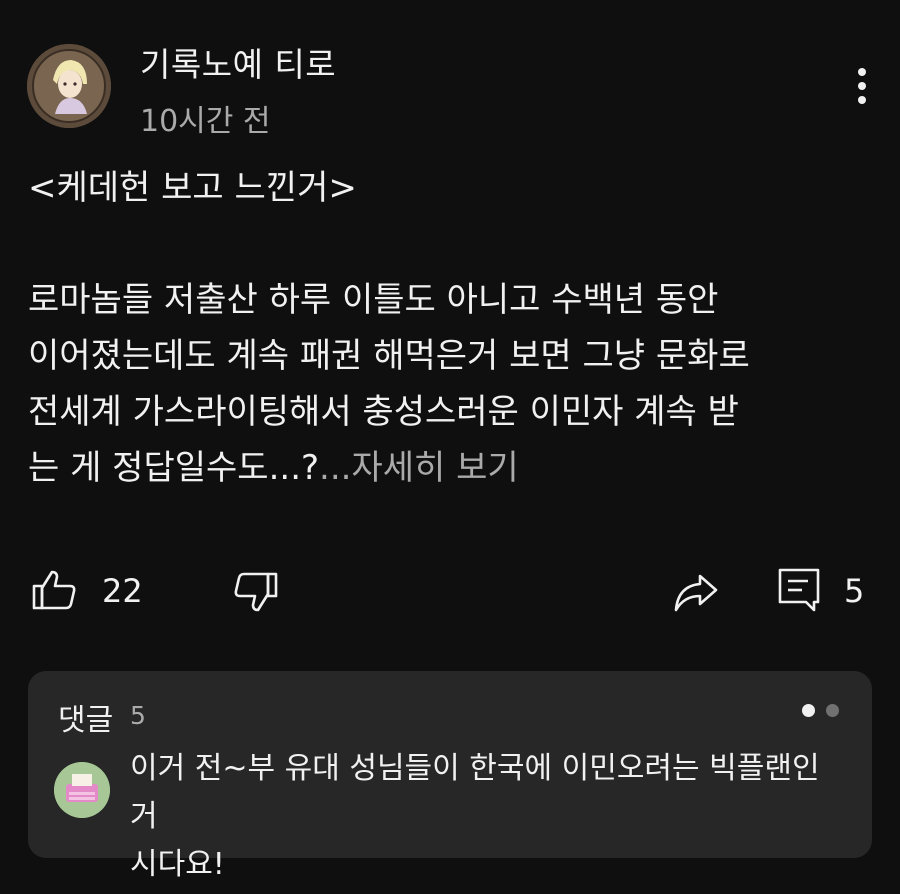  I want to click on author-avatar, so click(69, 86).